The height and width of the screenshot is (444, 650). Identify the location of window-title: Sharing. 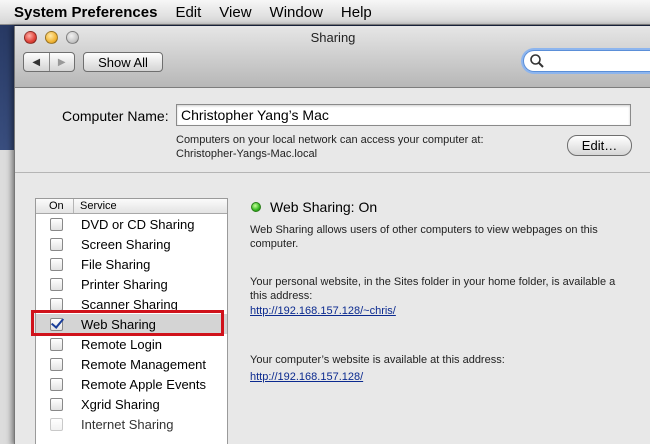
(333, 37).